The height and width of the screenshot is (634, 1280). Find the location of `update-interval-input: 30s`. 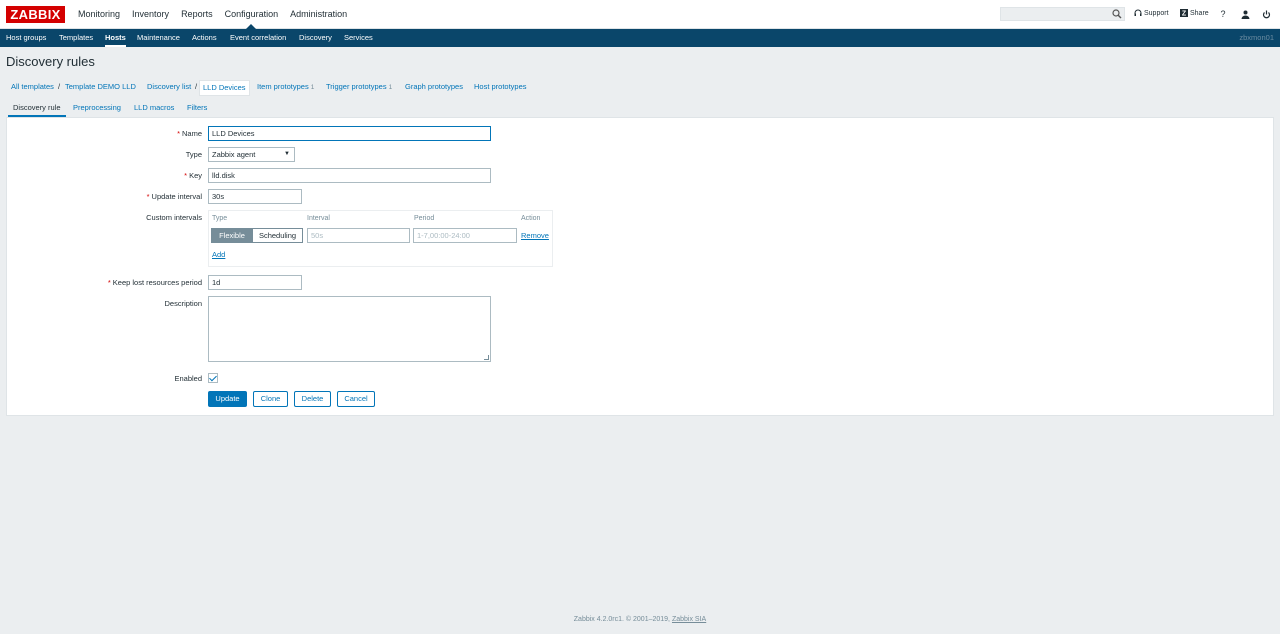

update-interval-input: 30s is located at coordinates (255, 196).